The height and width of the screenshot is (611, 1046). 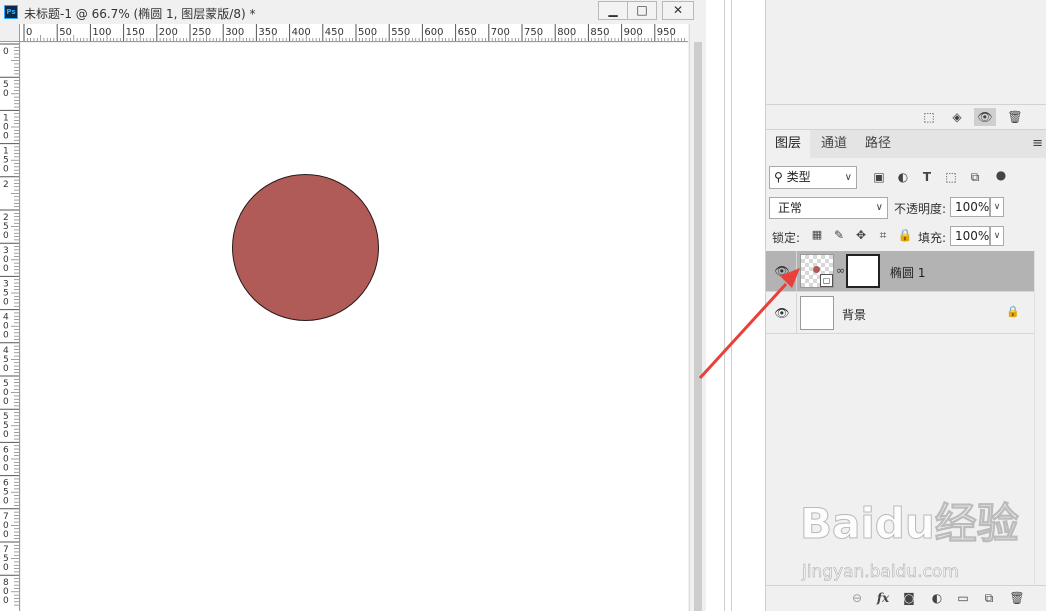 What do you see at coordinates (1001, 175) in the screenshot?
I see `filter-toggle-icon: ●` at bounding box center [1001, 175].